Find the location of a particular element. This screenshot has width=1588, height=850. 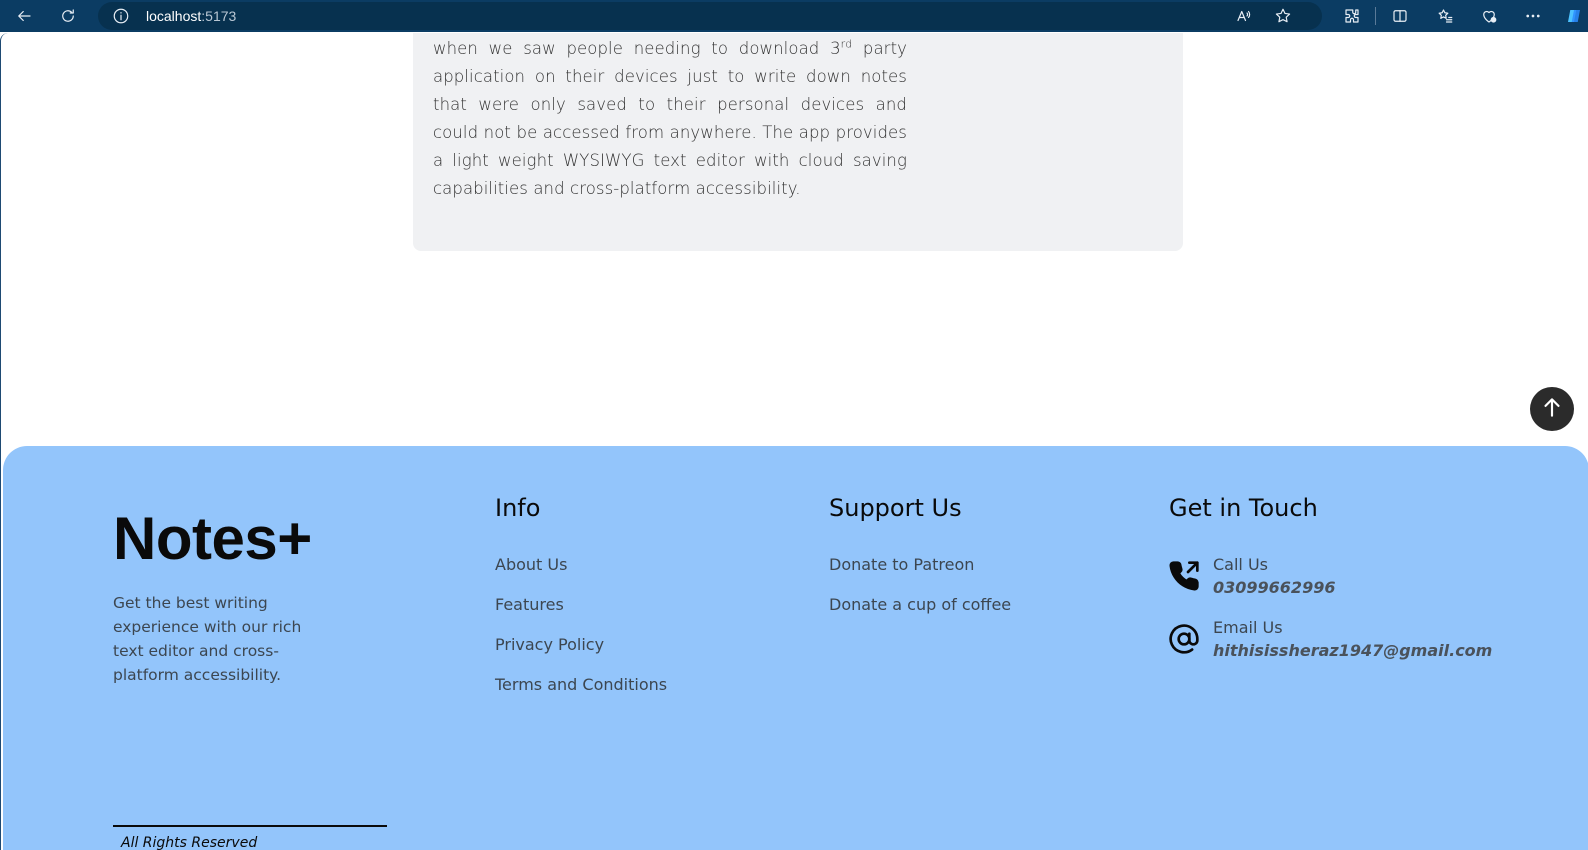

favorite-star-icon is located at coordinates (1283, 16).